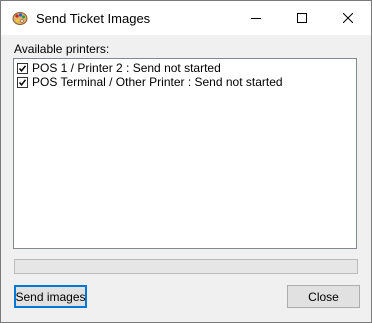 This screenshot has width=372, height=323. I want to click on close-window-button, so click(348, 18).